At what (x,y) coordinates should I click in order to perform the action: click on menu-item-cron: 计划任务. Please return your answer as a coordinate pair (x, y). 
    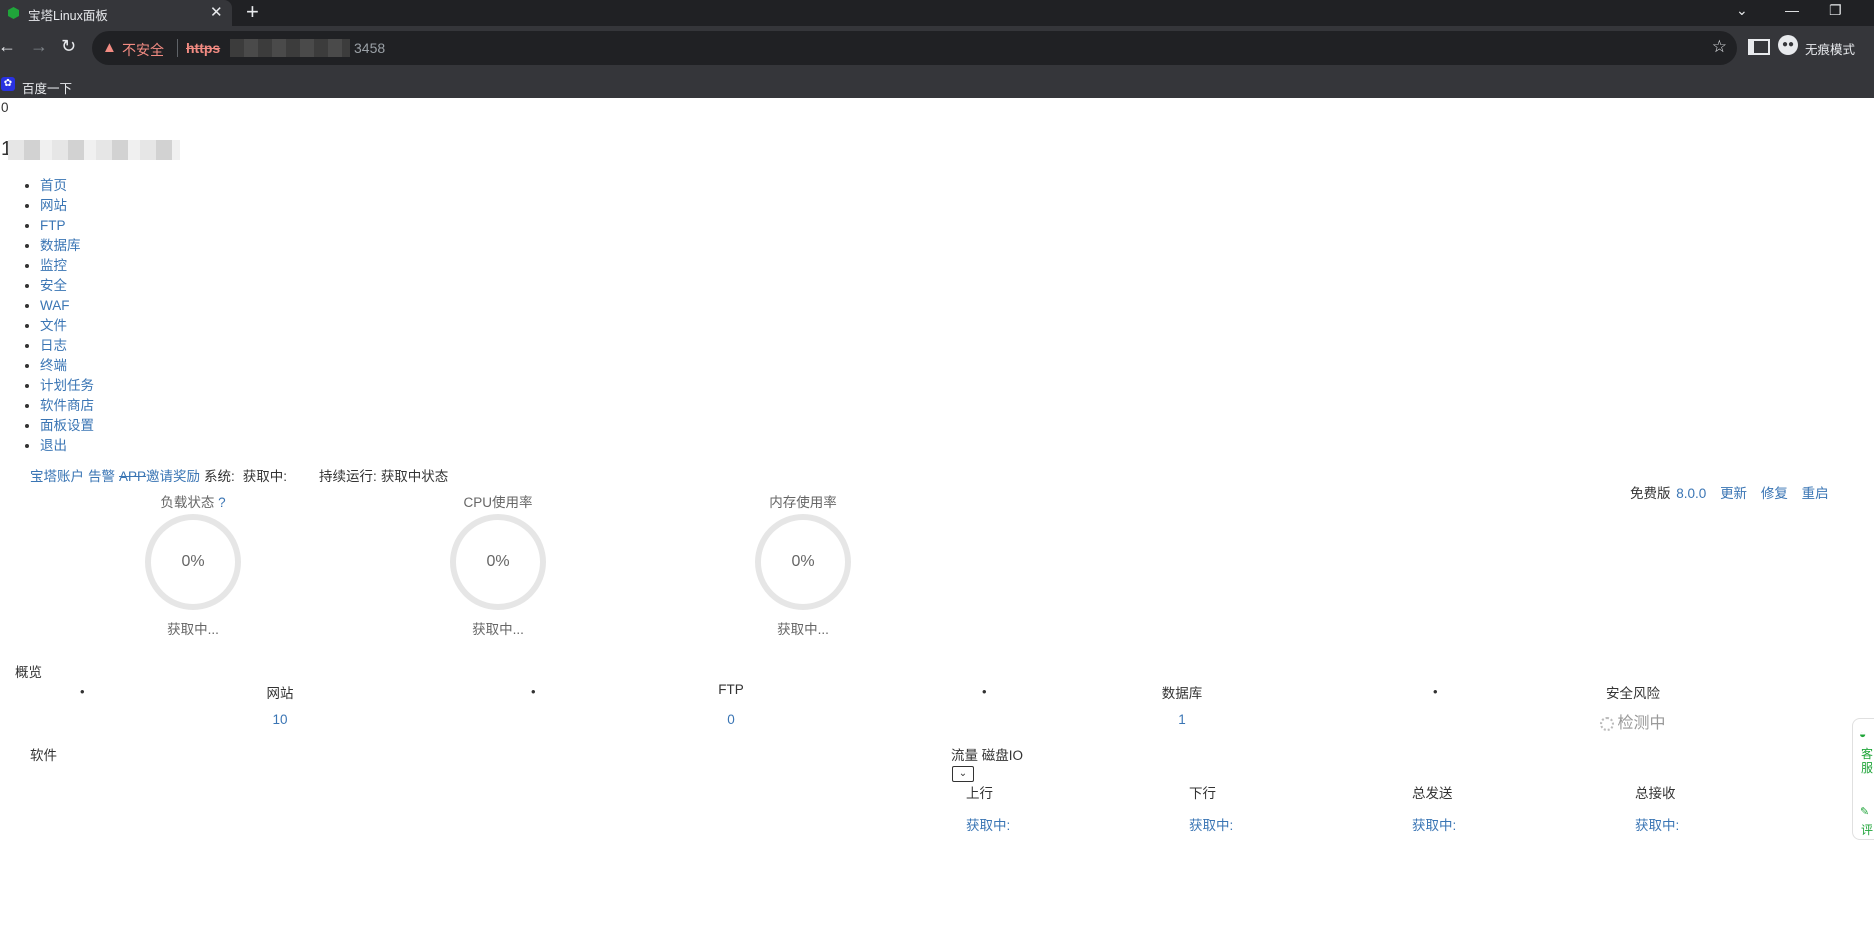
    Looking at the image, I should click on (67, 386).